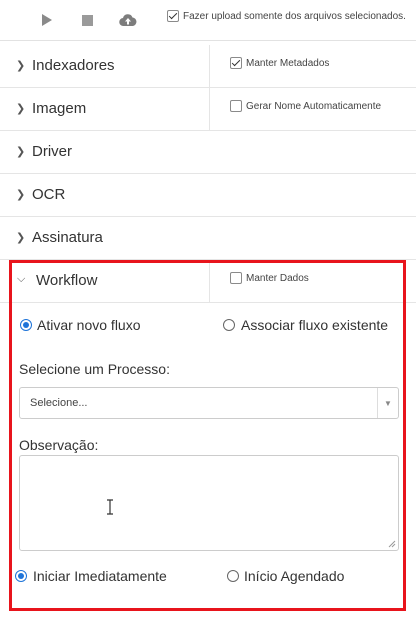  I want to click on play-icon, so click(47, 20).